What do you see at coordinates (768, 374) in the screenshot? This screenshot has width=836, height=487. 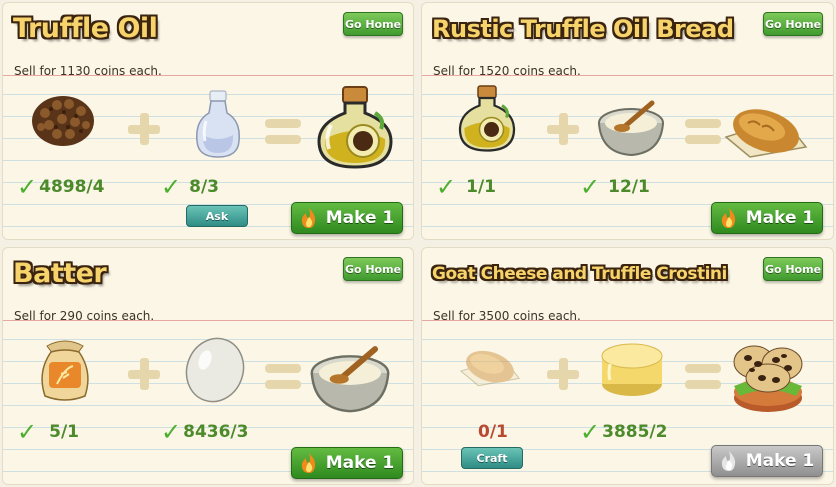 I see `crostini-icon` at bounding box center [768, 374].